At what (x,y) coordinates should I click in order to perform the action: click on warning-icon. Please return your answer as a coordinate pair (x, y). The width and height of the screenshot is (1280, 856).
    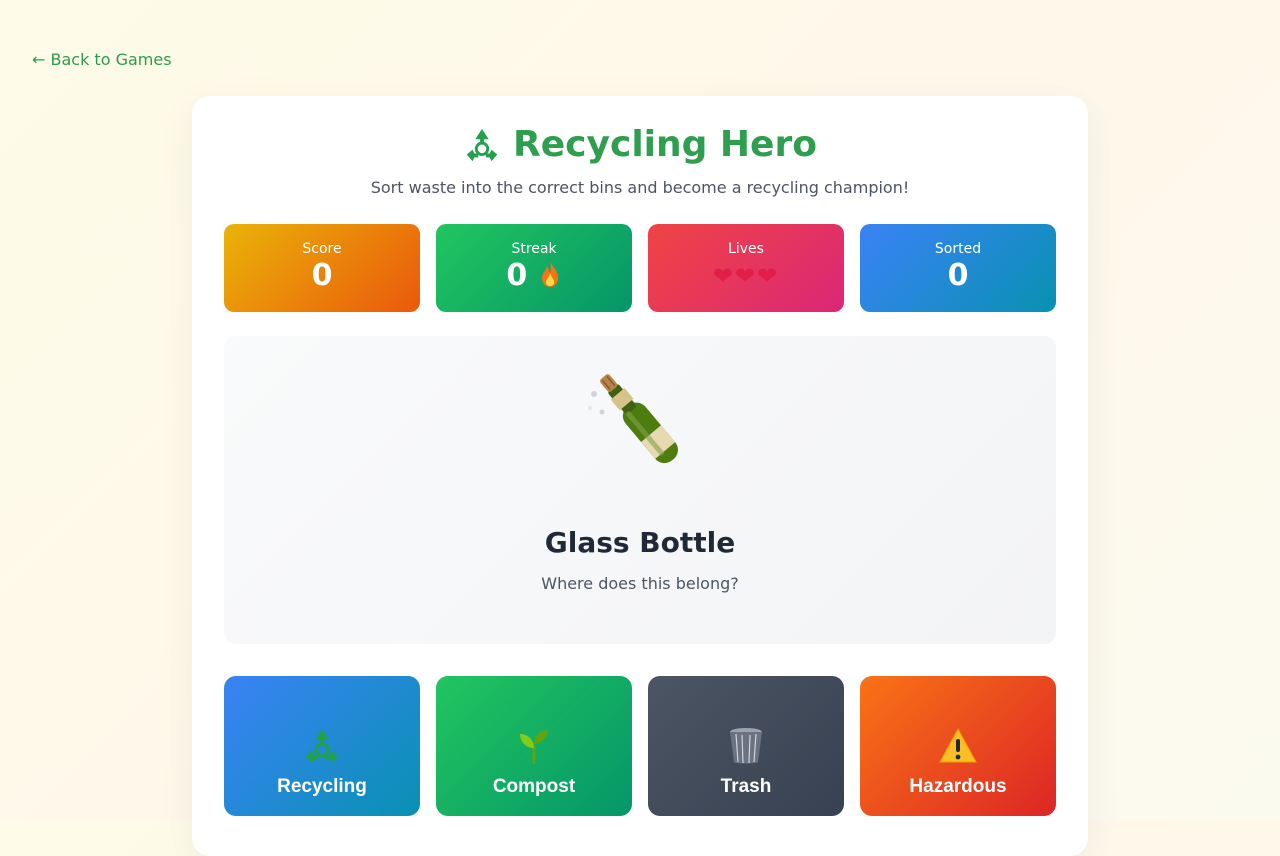
    Looking at the image, I should click on (958, 745).